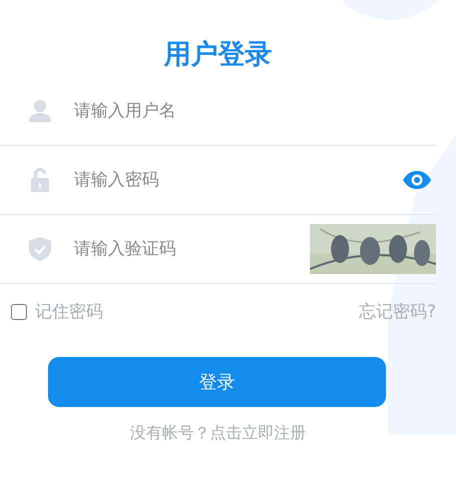 The height and width of the screenshot is (489, 456). I want to click on user-icon, so click(40, 110).